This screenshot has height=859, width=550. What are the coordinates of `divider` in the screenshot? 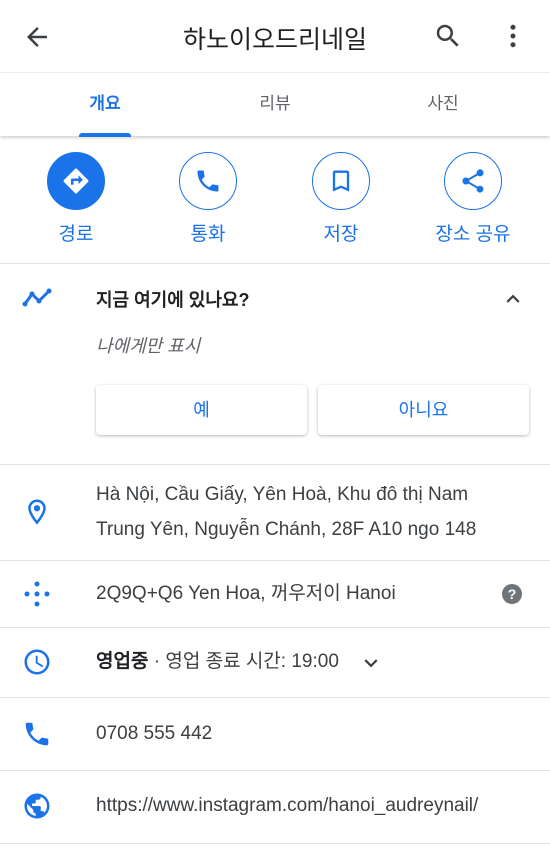 It's located at (275, 843).